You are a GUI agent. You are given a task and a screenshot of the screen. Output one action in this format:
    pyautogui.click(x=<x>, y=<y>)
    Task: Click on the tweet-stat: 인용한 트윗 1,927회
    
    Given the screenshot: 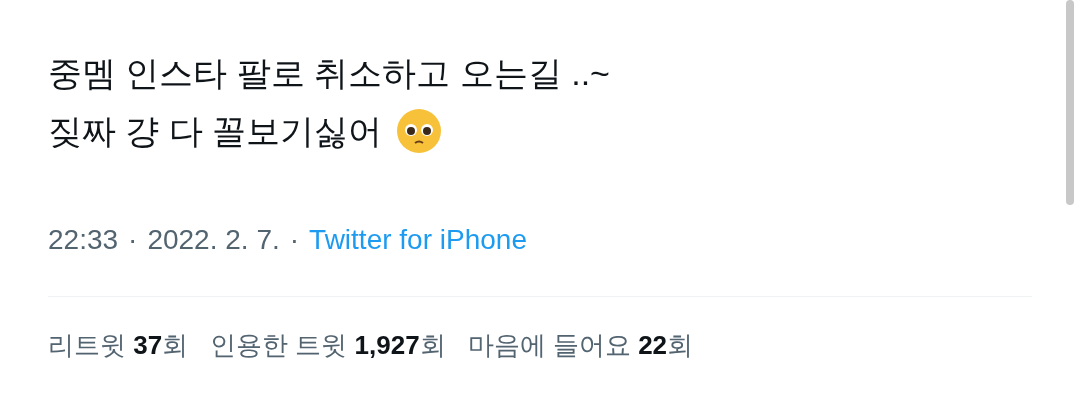 What is the action you would take?
    pyautogui.click(x=328, y=345)
    